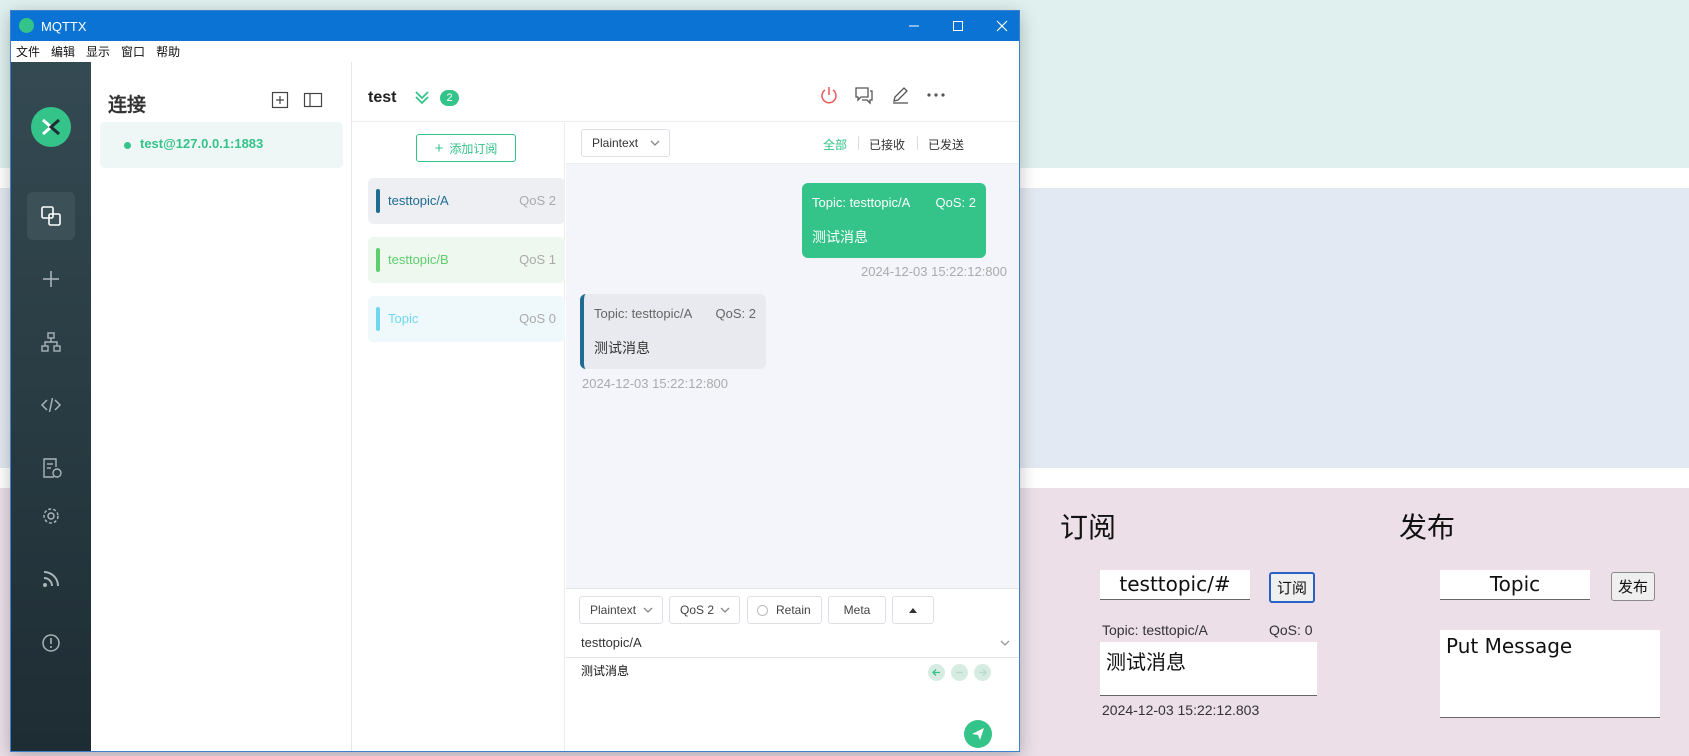  What do you see at coordinates (1155, 630) in the screenshot?
I see `web-received-topic: Topic: testtopic/A` at bounding box center [1155, 630].